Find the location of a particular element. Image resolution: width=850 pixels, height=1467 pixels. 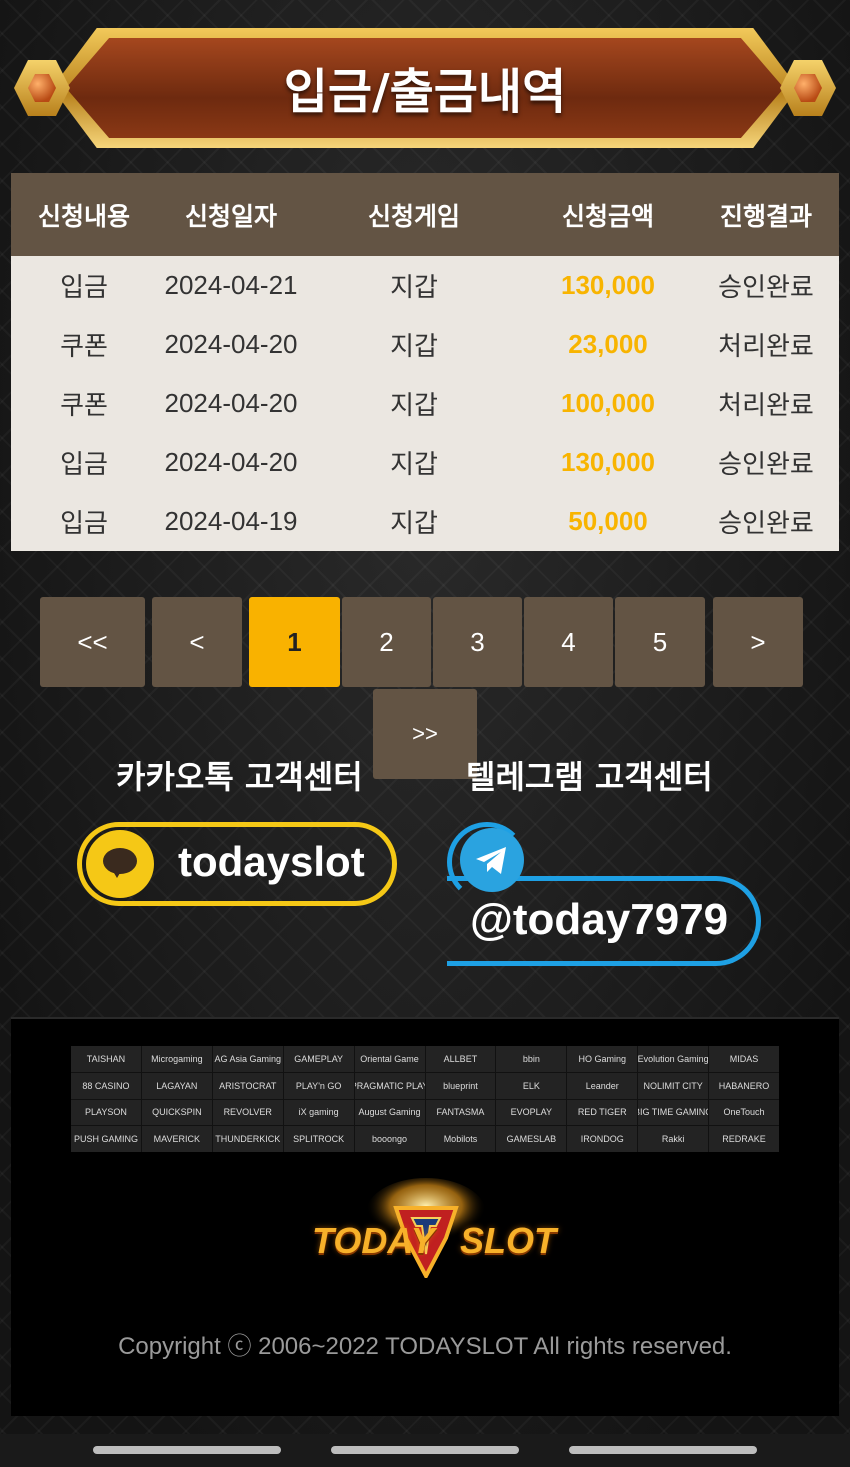

provider-logo: Leander is located at coordinates (602, 1085).